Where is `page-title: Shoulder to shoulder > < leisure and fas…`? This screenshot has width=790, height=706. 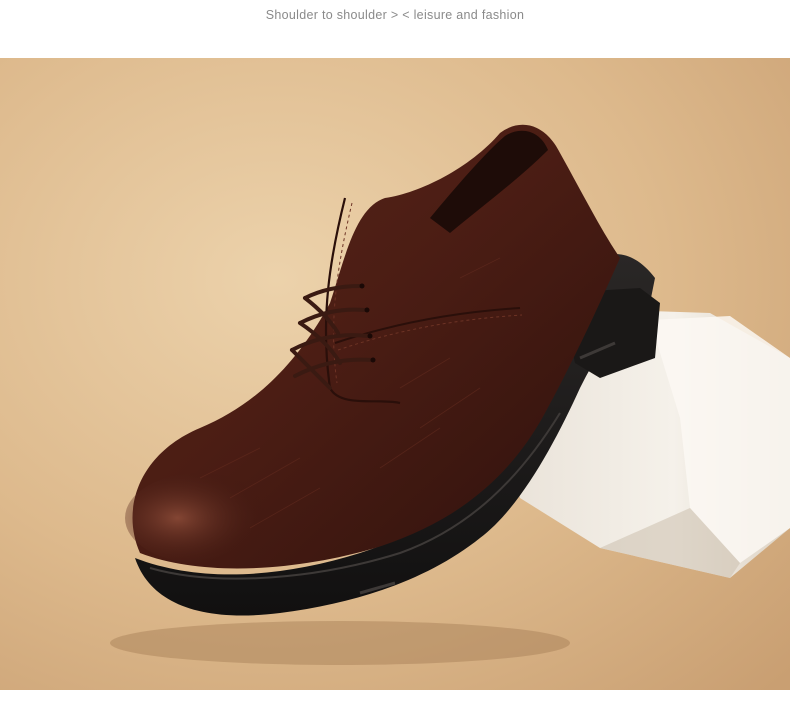
page-title: Shoulder to shoulder > < leisure and fas… is located at coordinates (395, 15).